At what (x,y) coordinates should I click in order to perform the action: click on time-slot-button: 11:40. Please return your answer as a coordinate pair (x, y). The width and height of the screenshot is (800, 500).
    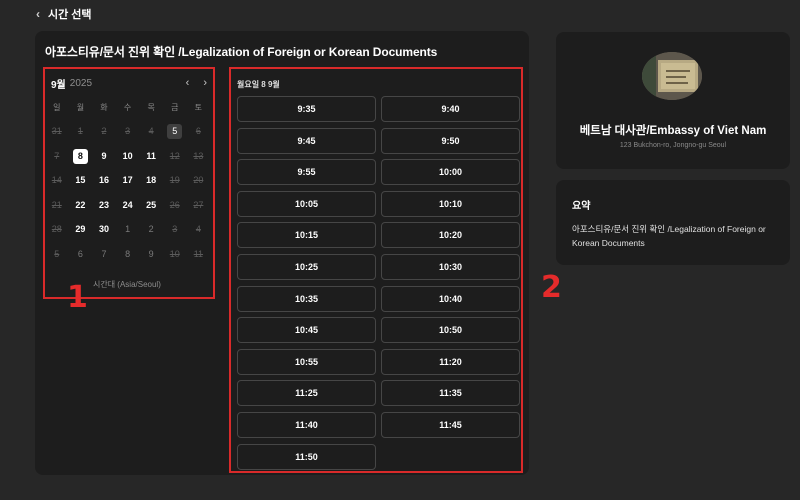
    Looking at the image, I should click on (306, 425).